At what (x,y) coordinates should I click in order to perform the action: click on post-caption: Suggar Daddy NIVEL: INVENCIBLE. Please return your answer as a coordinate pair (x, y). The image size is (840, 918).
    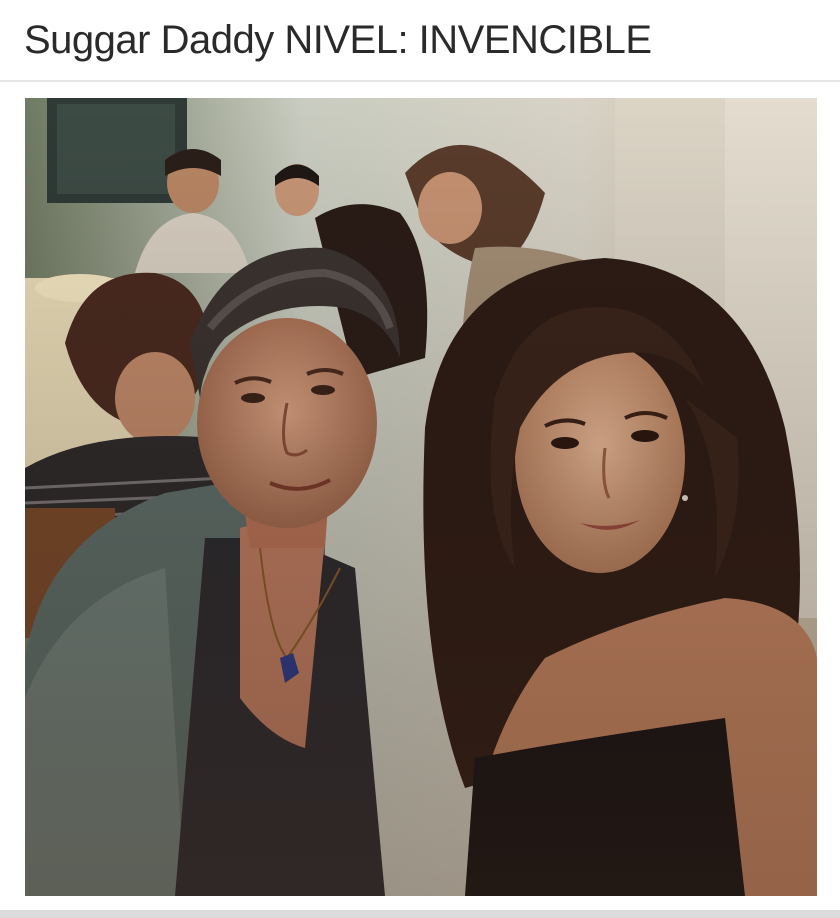
    Looking at the image, I should click on (338, 40).